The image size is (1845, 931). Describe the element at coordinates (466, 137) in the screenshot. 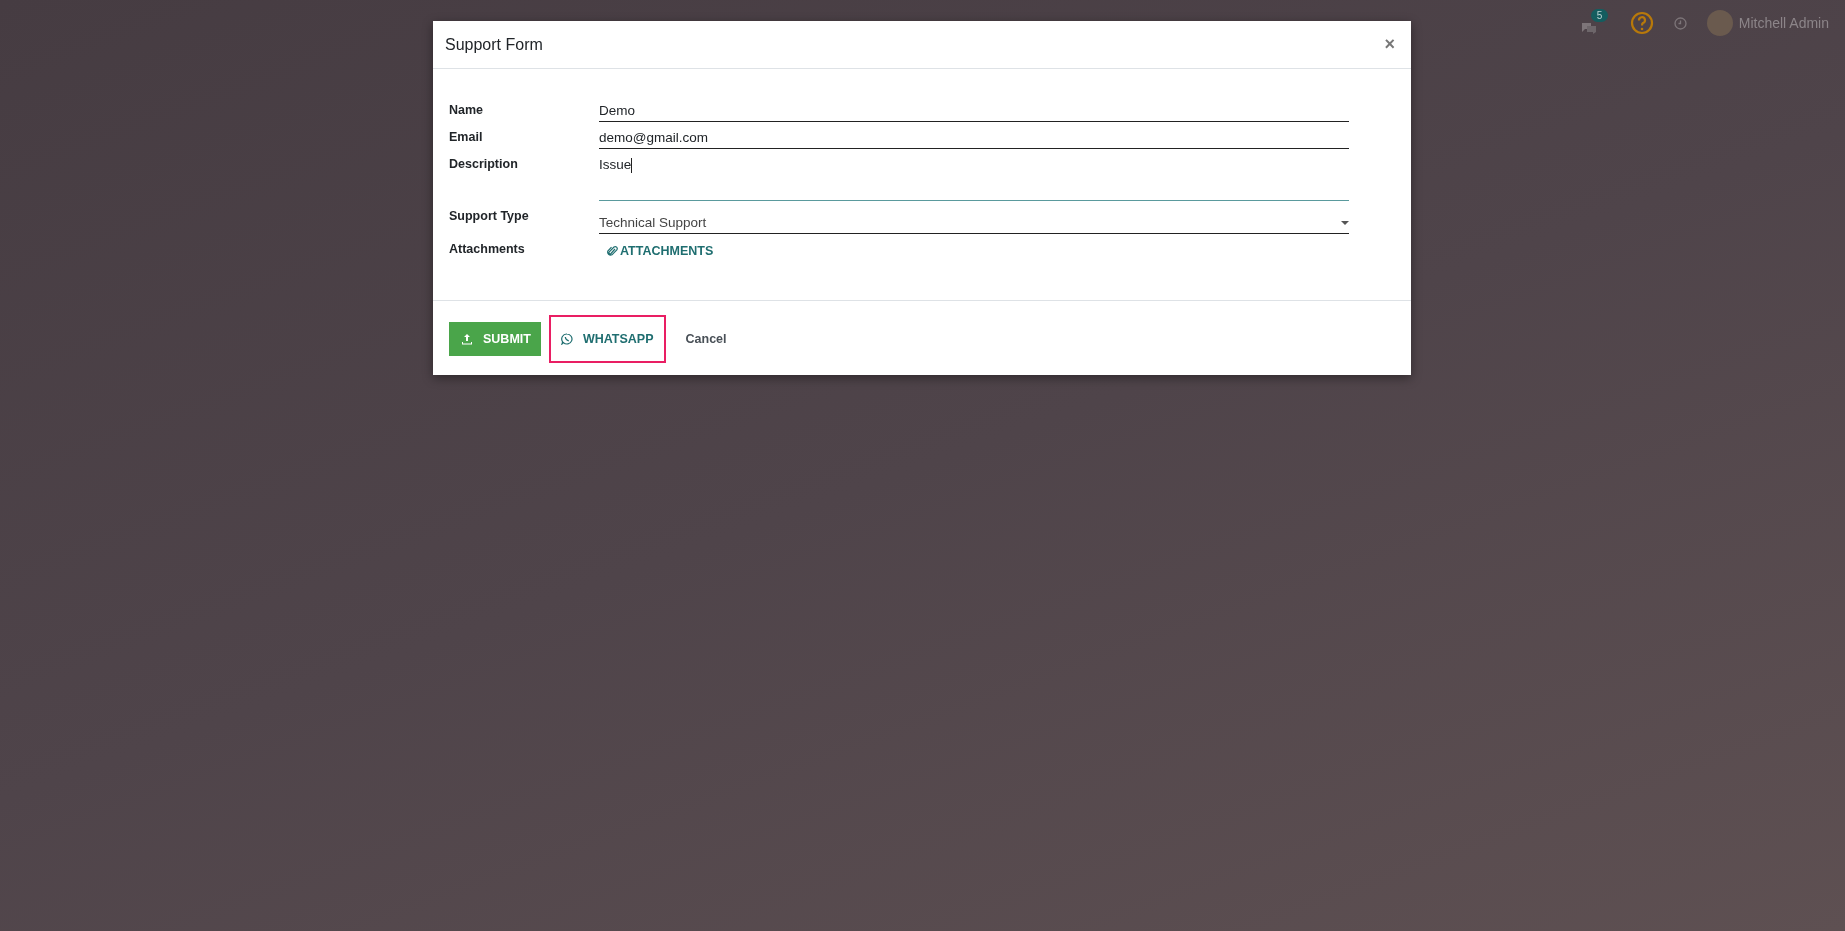

I see `field-label: Email` at that location.